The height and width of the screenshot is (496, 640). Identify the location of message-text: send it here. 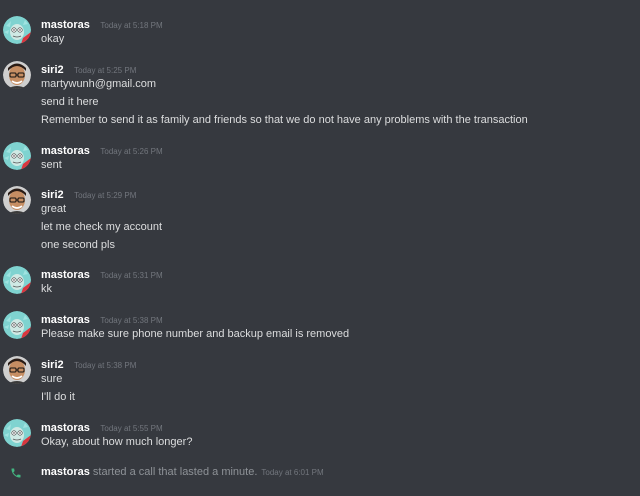
(70, 102).